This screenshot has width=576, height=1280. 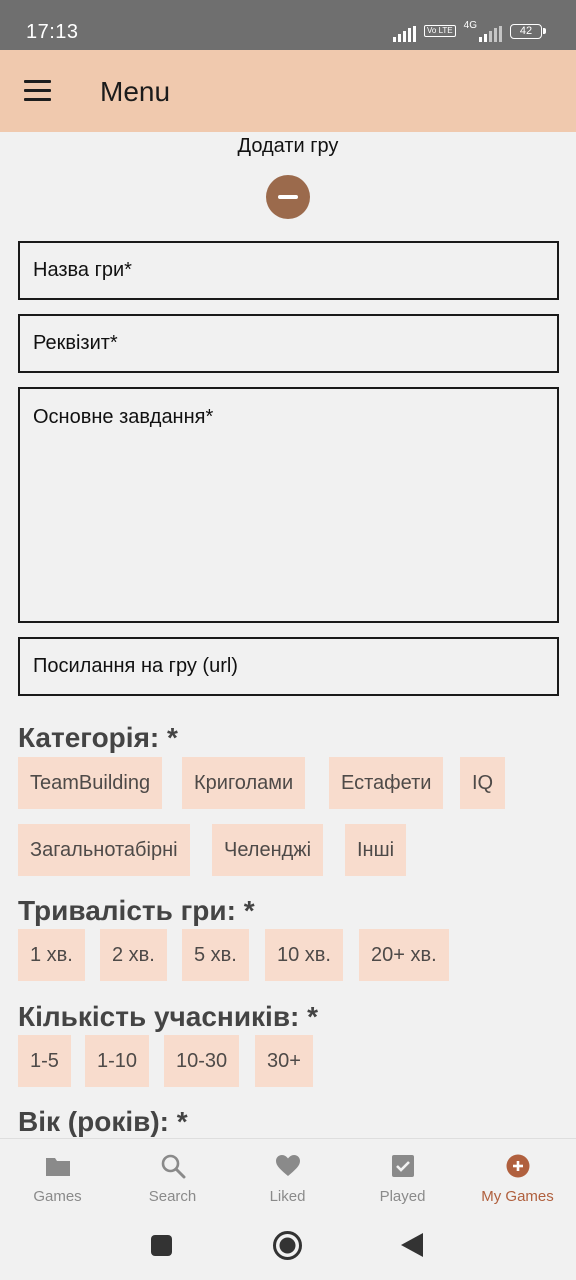 What do you see at coordinates (288, 25) in the screenshot?
I see `status-bar: 17:13 Vo LTE 4G 42` at bounding box center [288, 25].